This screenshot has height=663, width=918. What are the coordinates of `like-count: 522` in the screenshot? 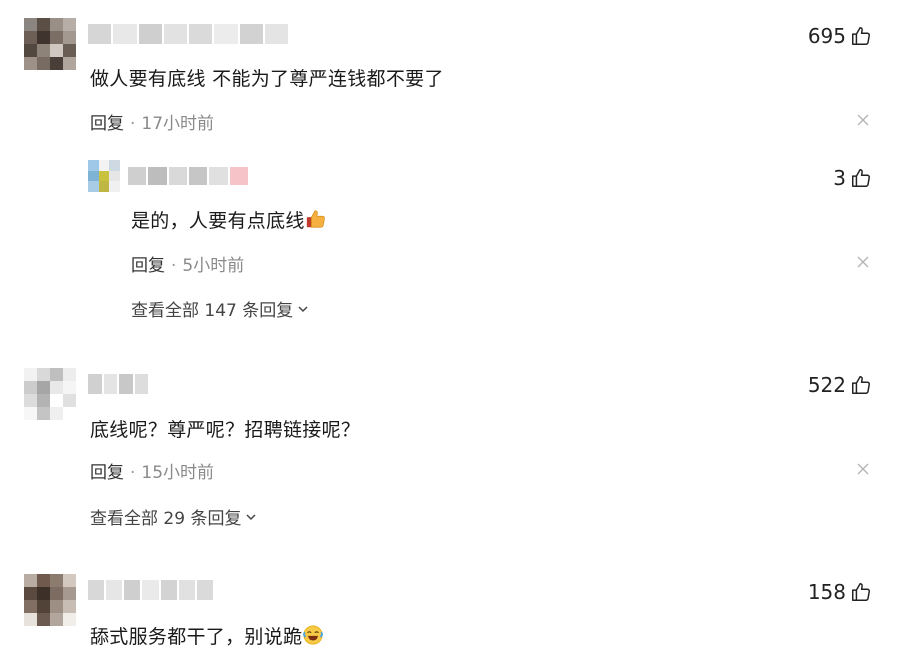 It's located at (826, 385).